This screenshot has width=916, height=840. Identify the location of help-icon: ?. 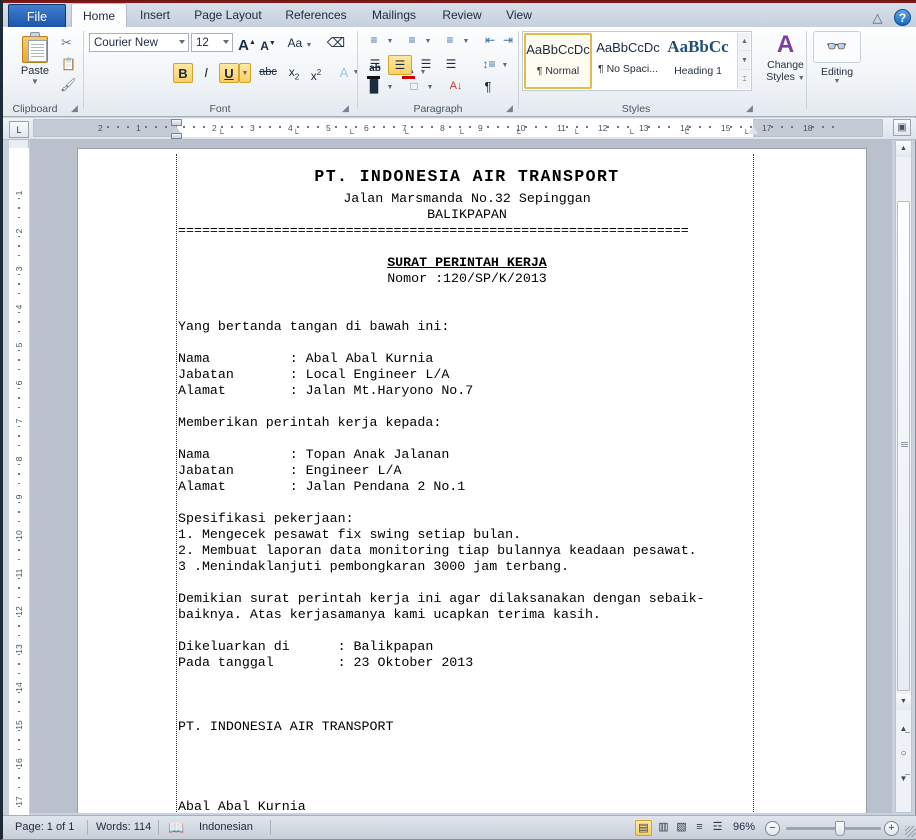
(902, 17).